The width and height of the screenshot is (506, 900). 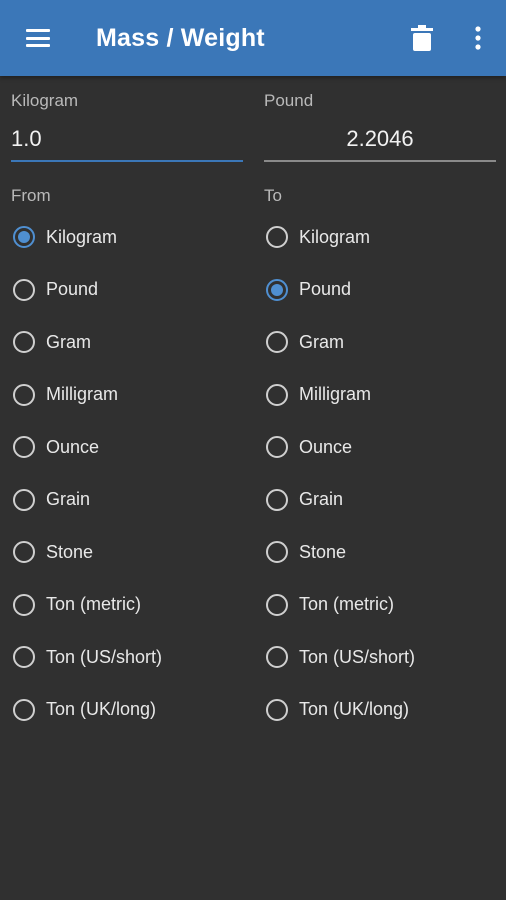 I want to click on to-value-field, so click(x=380, y=141).